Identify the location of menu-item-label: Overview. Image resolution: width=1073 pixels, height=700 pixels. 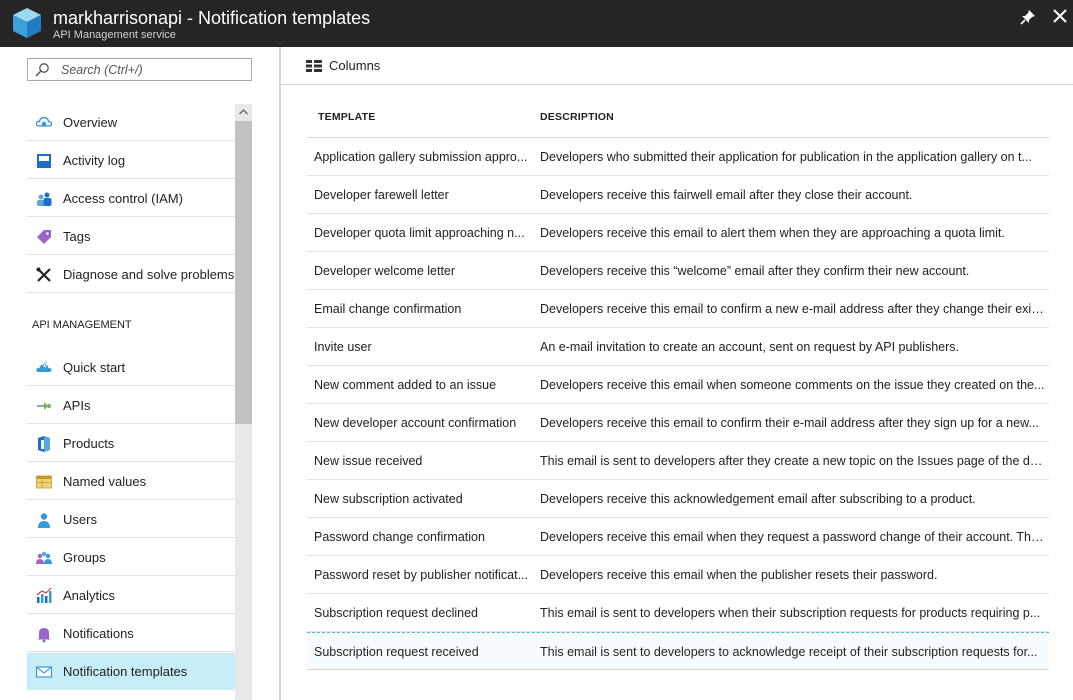
(90, 122).